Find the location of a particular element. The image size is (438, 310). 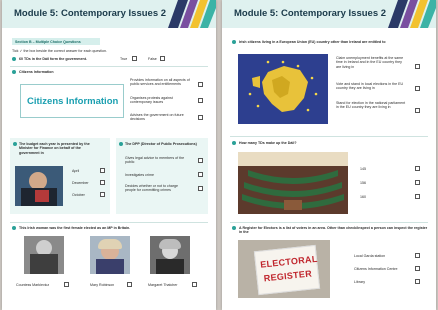

register-sign: ELECTORAL REGISTER is located at coordinates (287, 270).